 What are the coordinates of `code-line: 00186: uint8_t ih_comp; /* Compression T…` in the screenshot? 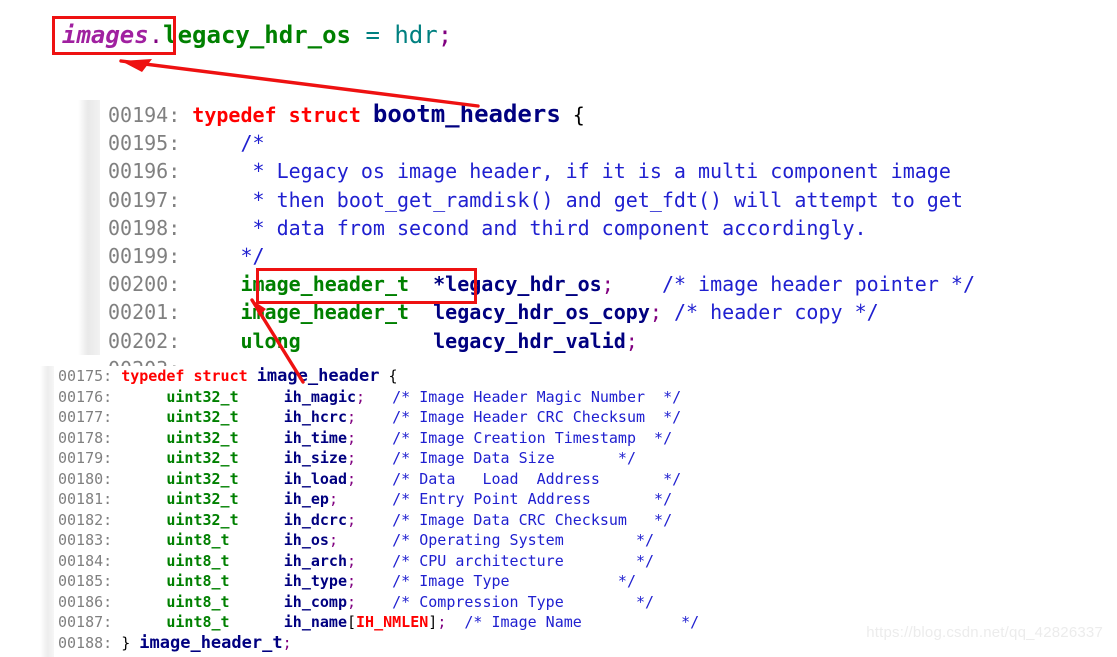 It's located at (378, 602).